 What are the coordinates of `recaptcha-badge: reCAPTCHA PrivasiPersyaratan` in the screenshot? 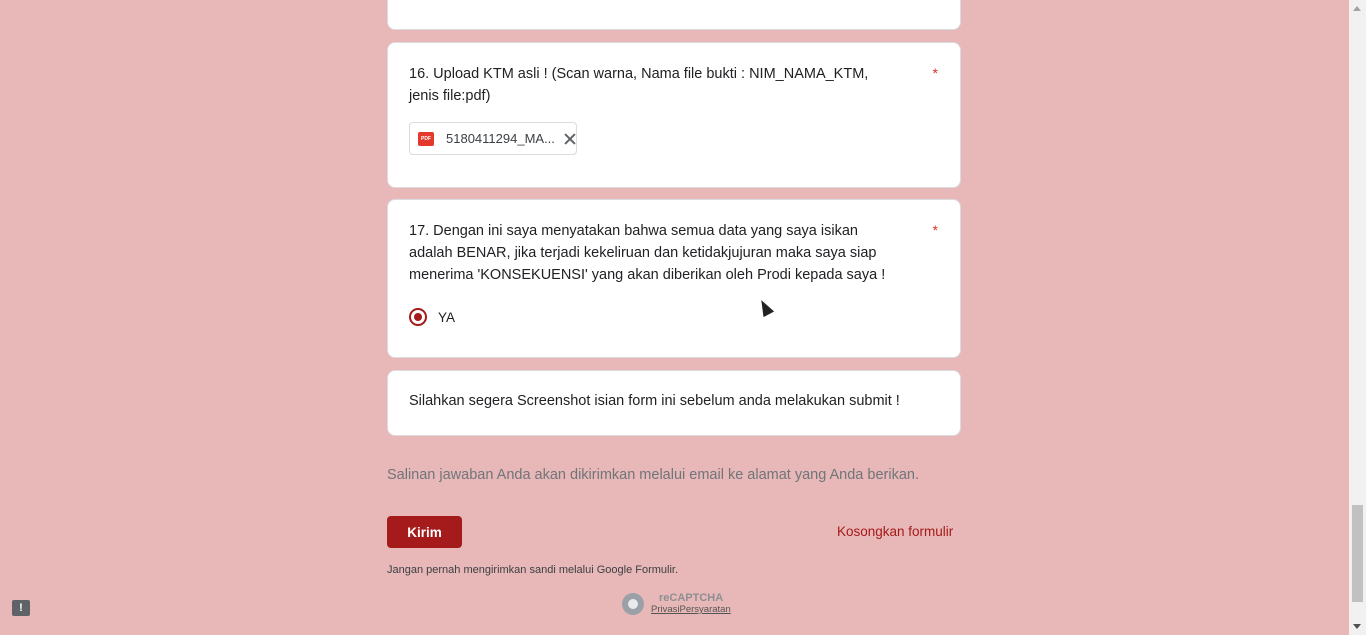 It's located at (676, 603).